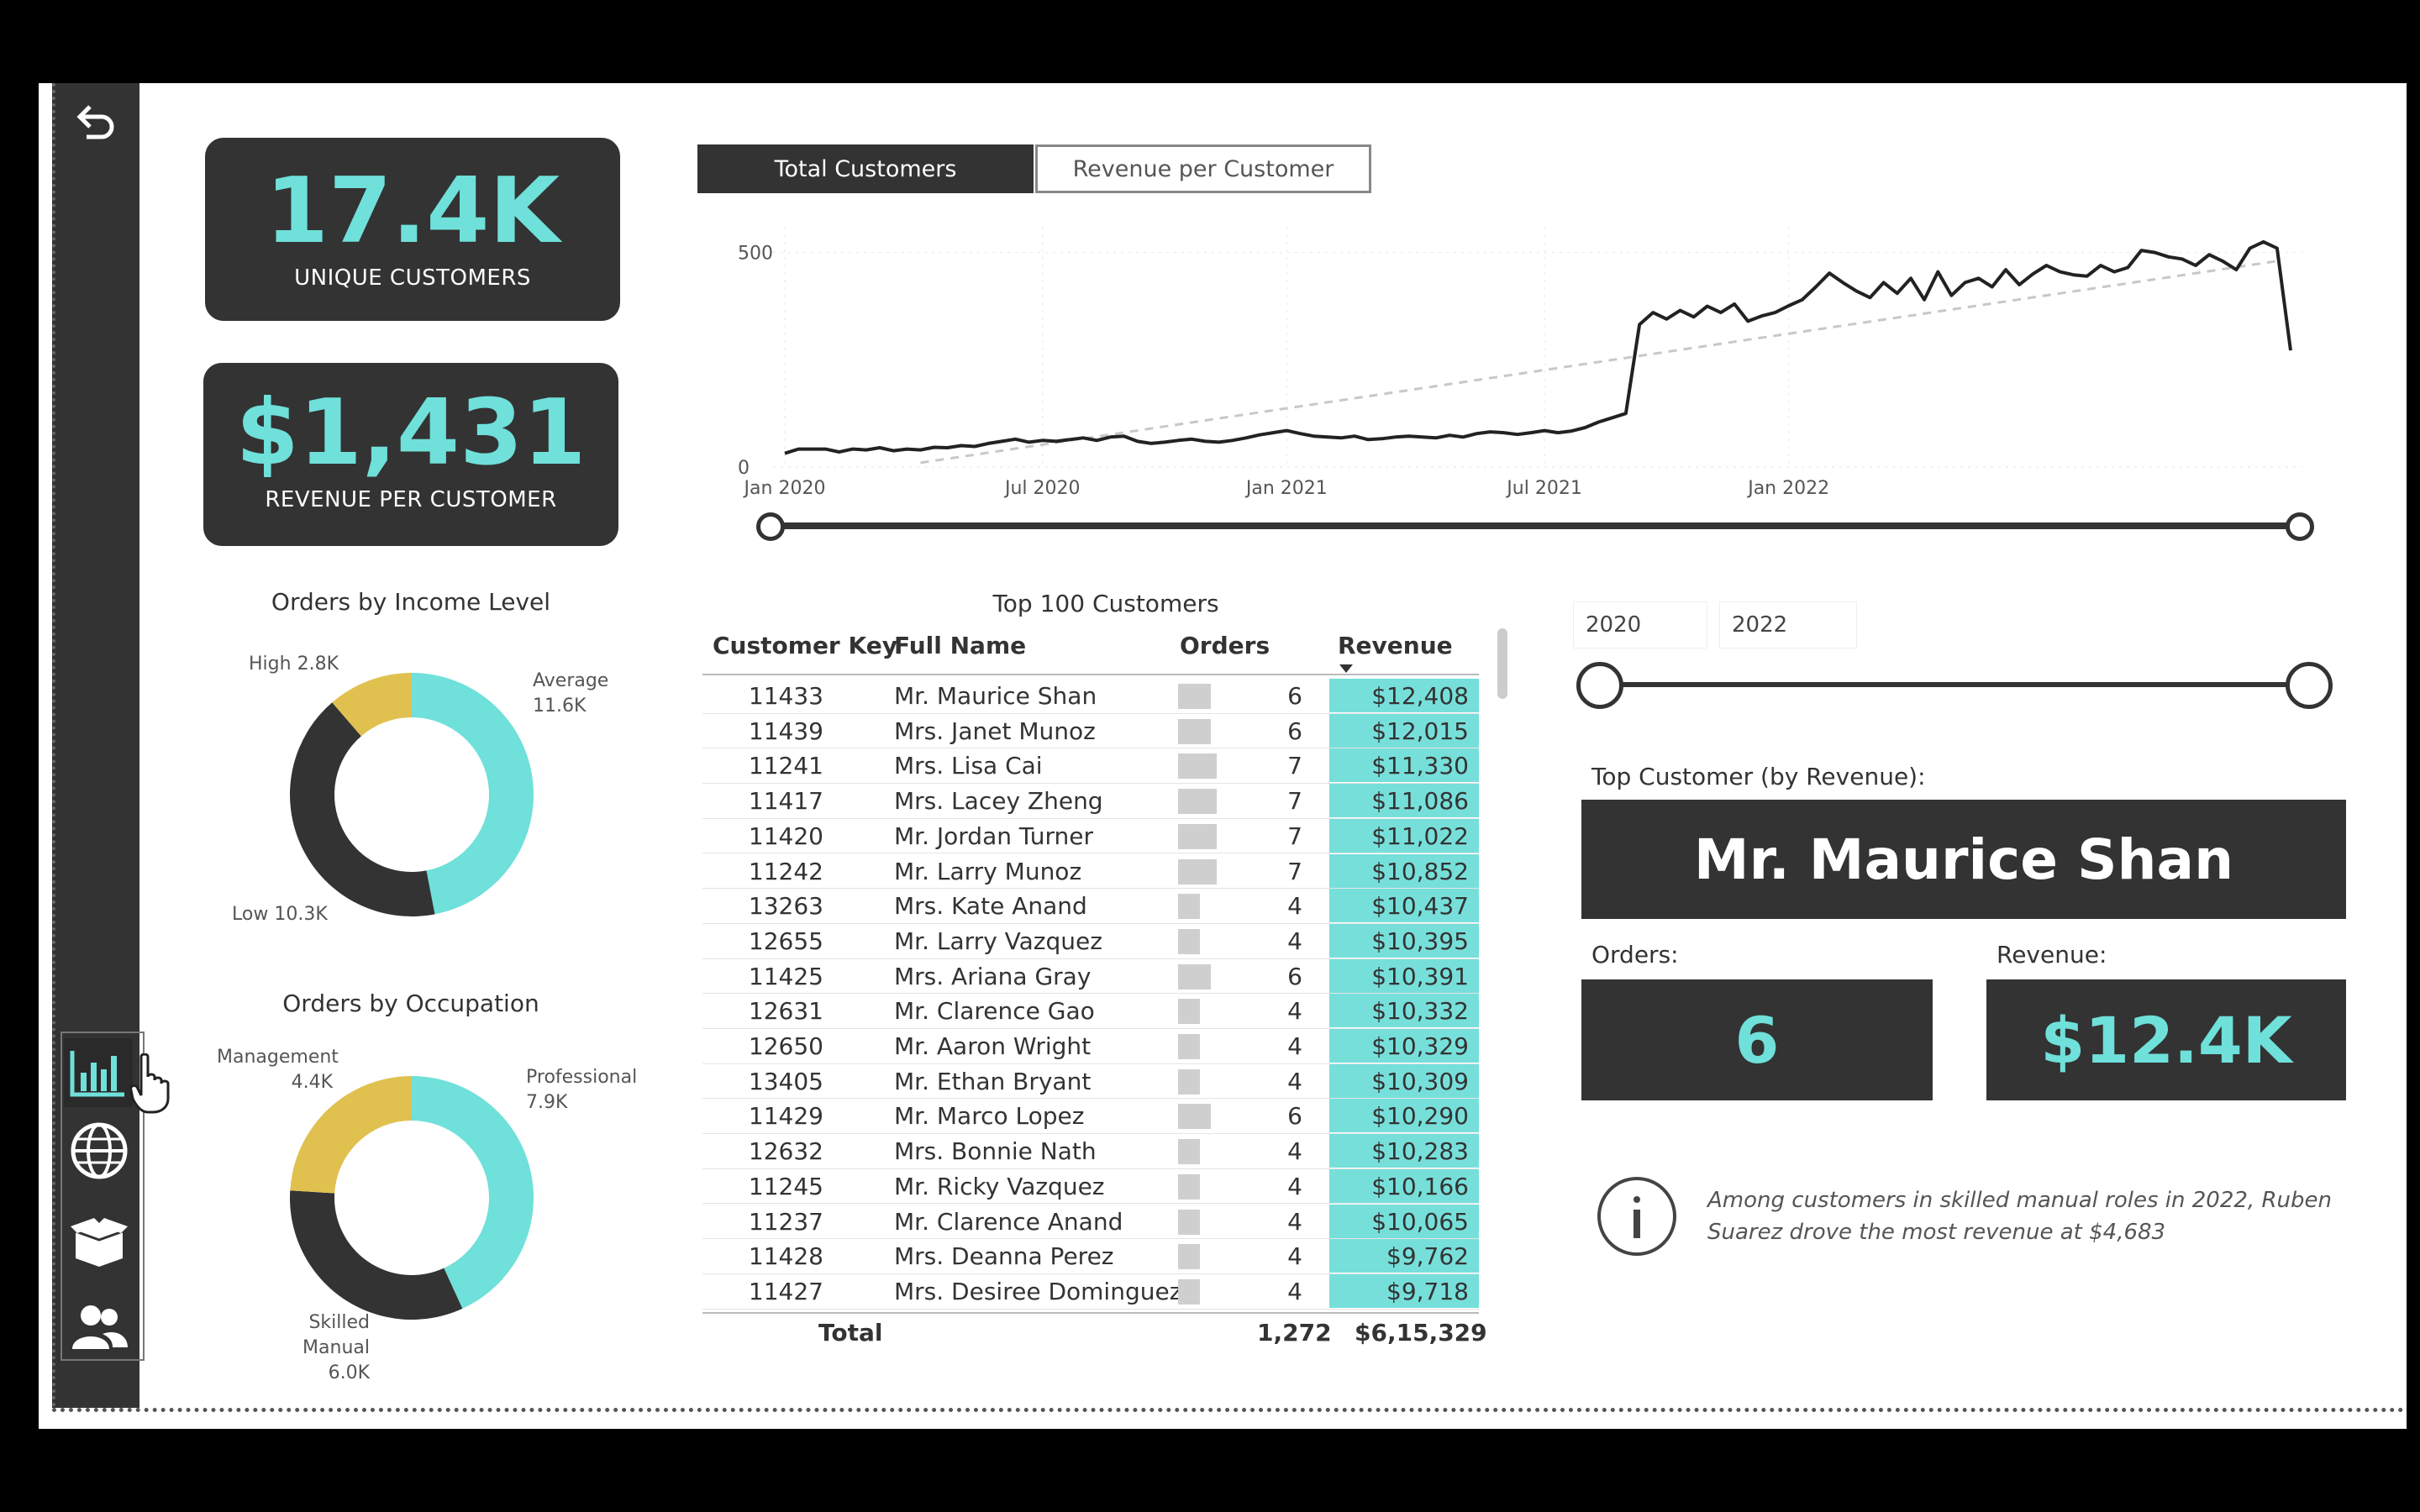 The height and width of the screenshot is (1512, 2420). What do you see at coordinates (1247, 696) in the screenshot?
I see `orders-cell: 6` at bounding box center [1247, 696].